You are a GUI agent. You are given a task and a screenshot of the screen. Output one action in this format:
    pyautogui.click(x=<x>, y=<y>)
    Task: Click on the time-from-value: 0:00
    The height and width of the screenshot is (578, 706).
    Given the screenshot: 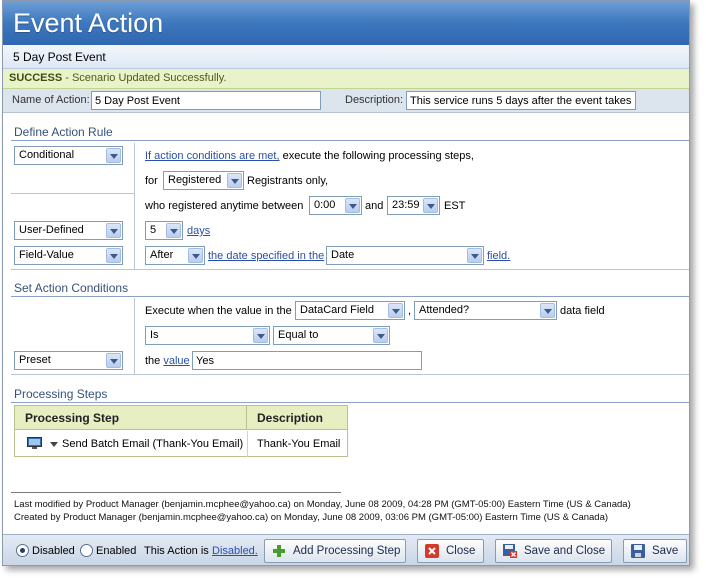 What is the action you would take?
    pyautogui.click(x=325, y=205)
    